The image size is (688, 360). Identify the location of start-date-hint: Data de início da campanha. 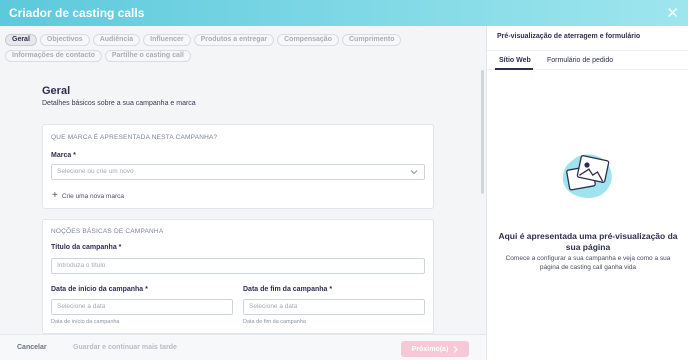
(85, 322).